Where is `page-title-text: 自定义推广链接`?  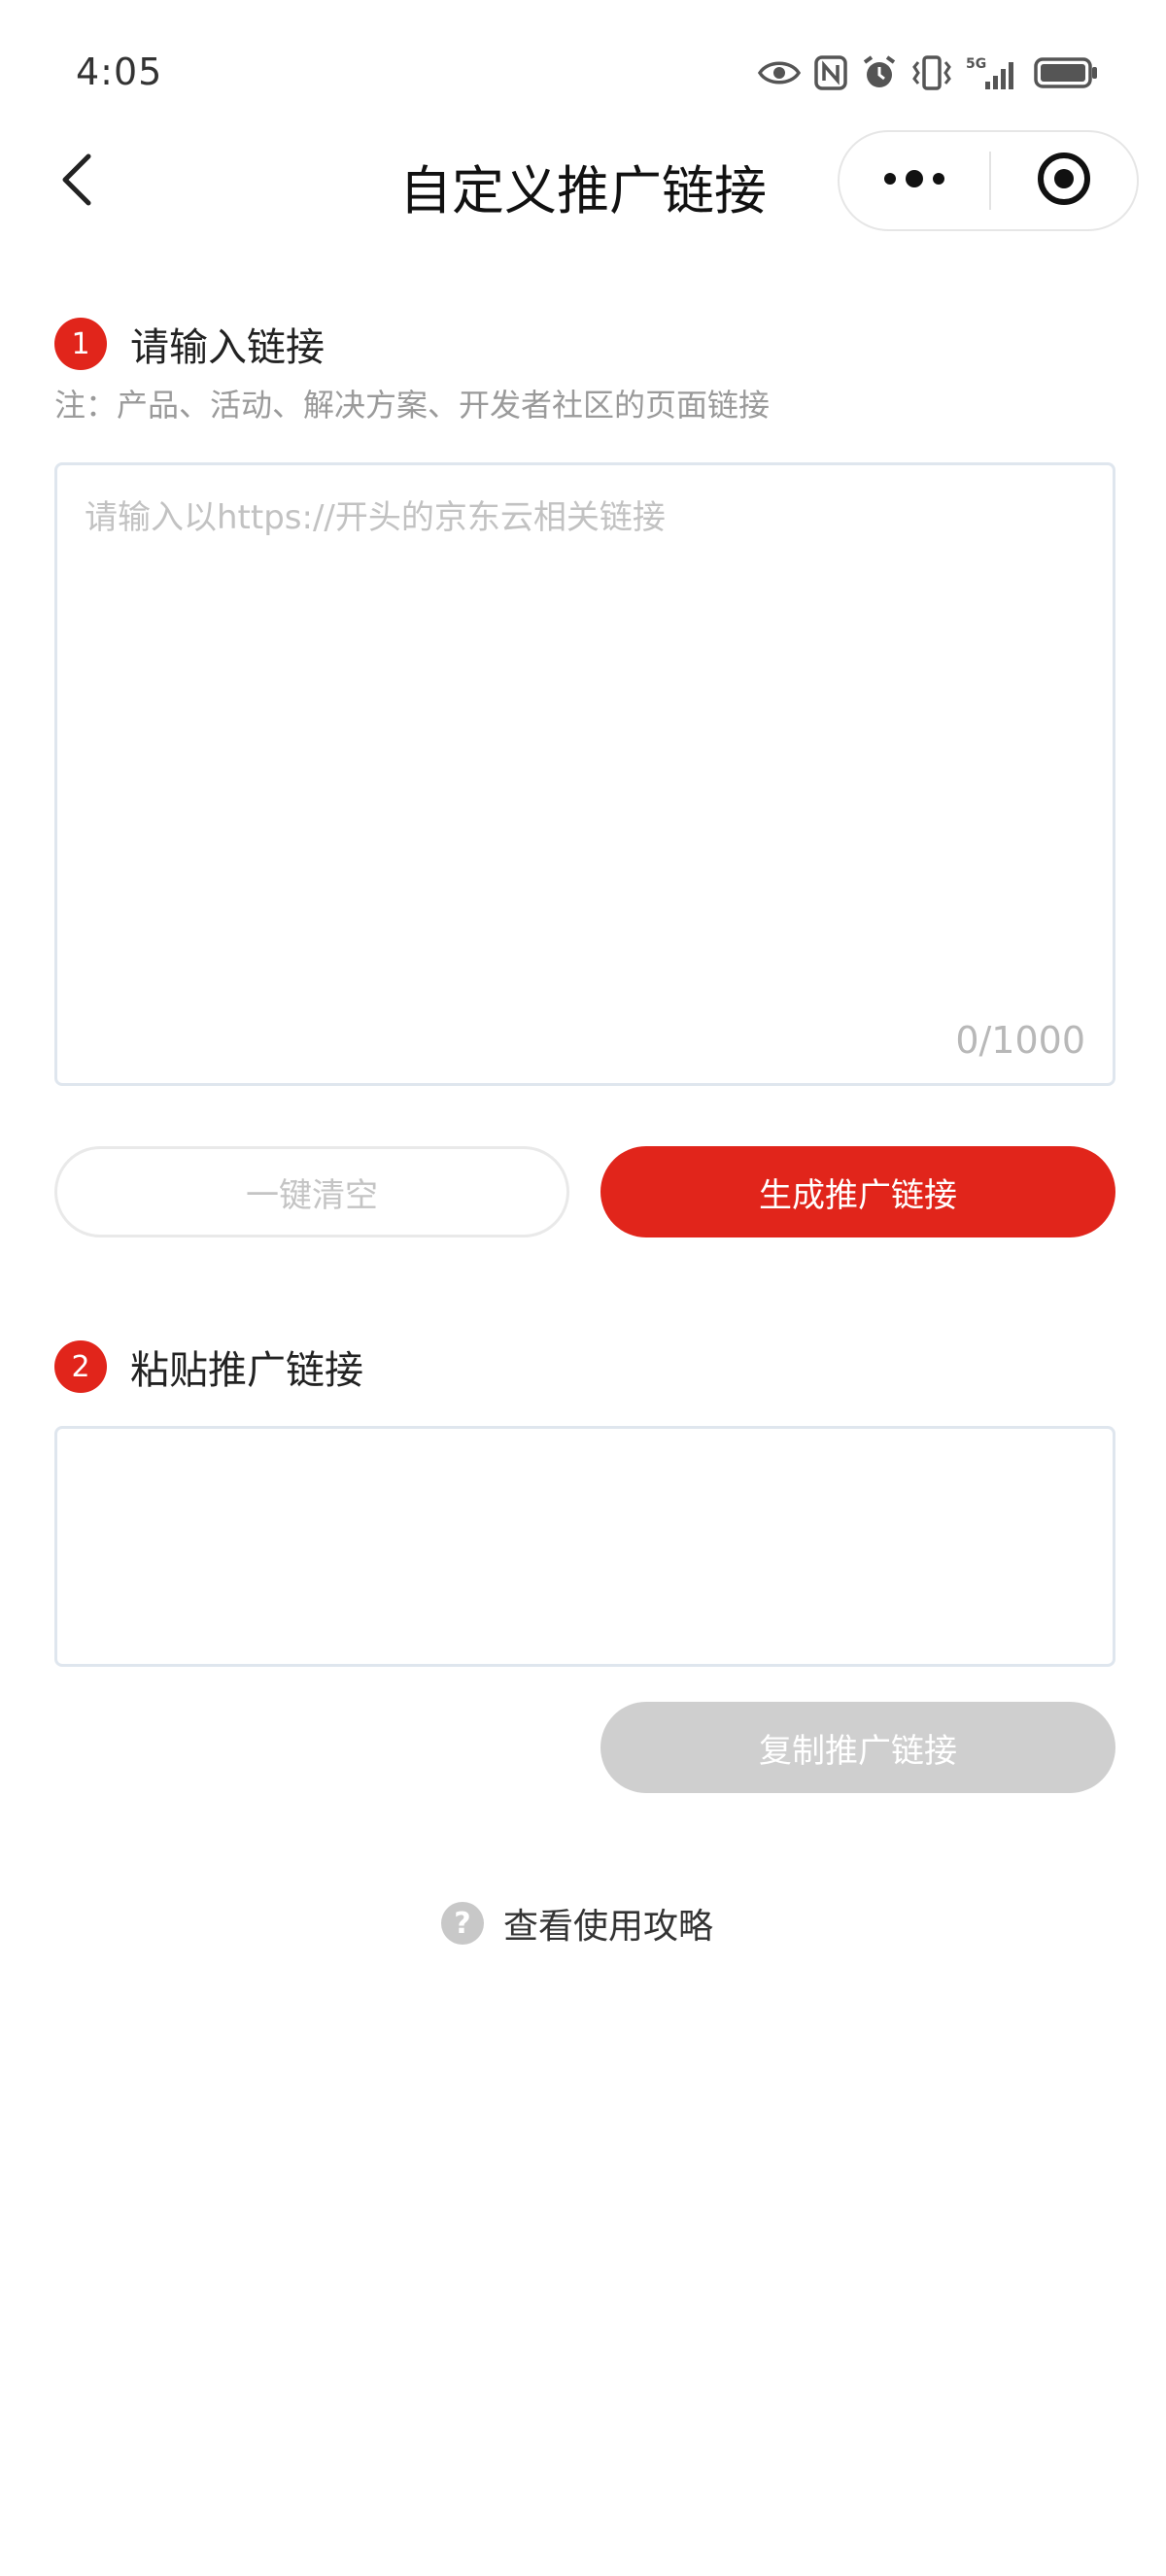 page-title-text: 自定义推广链接 is located at coordinates (583, 190).